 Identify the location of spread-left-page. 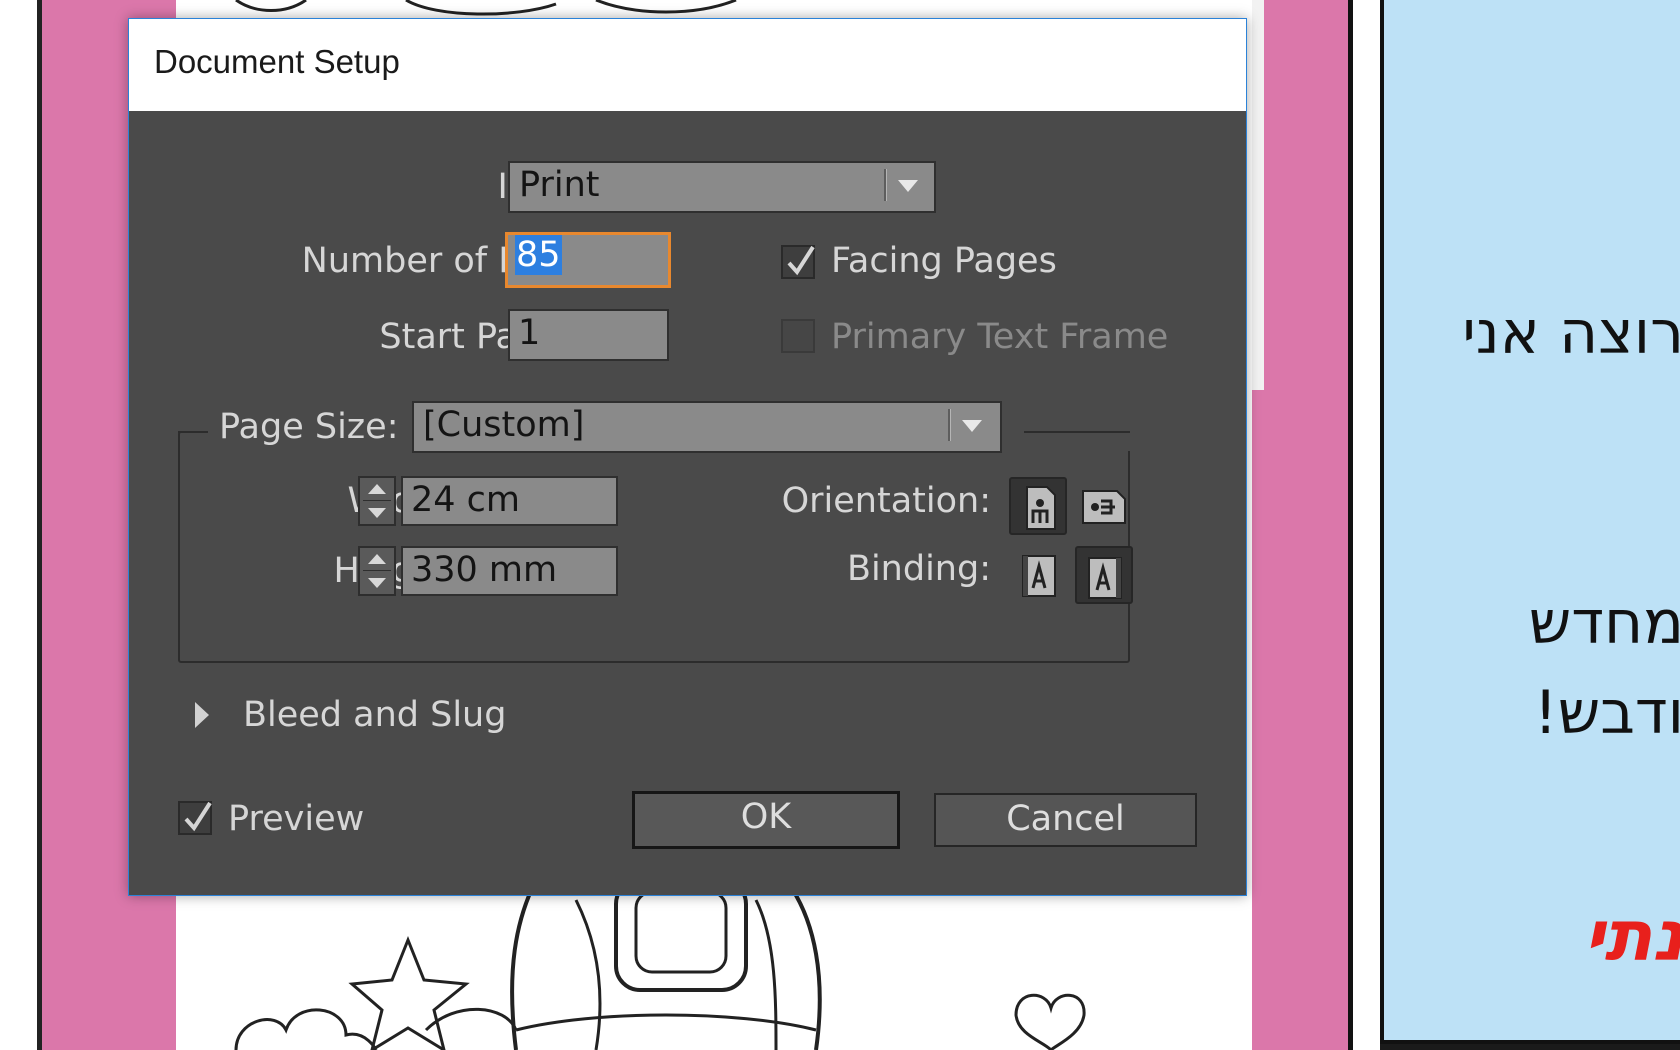
(20, 525).